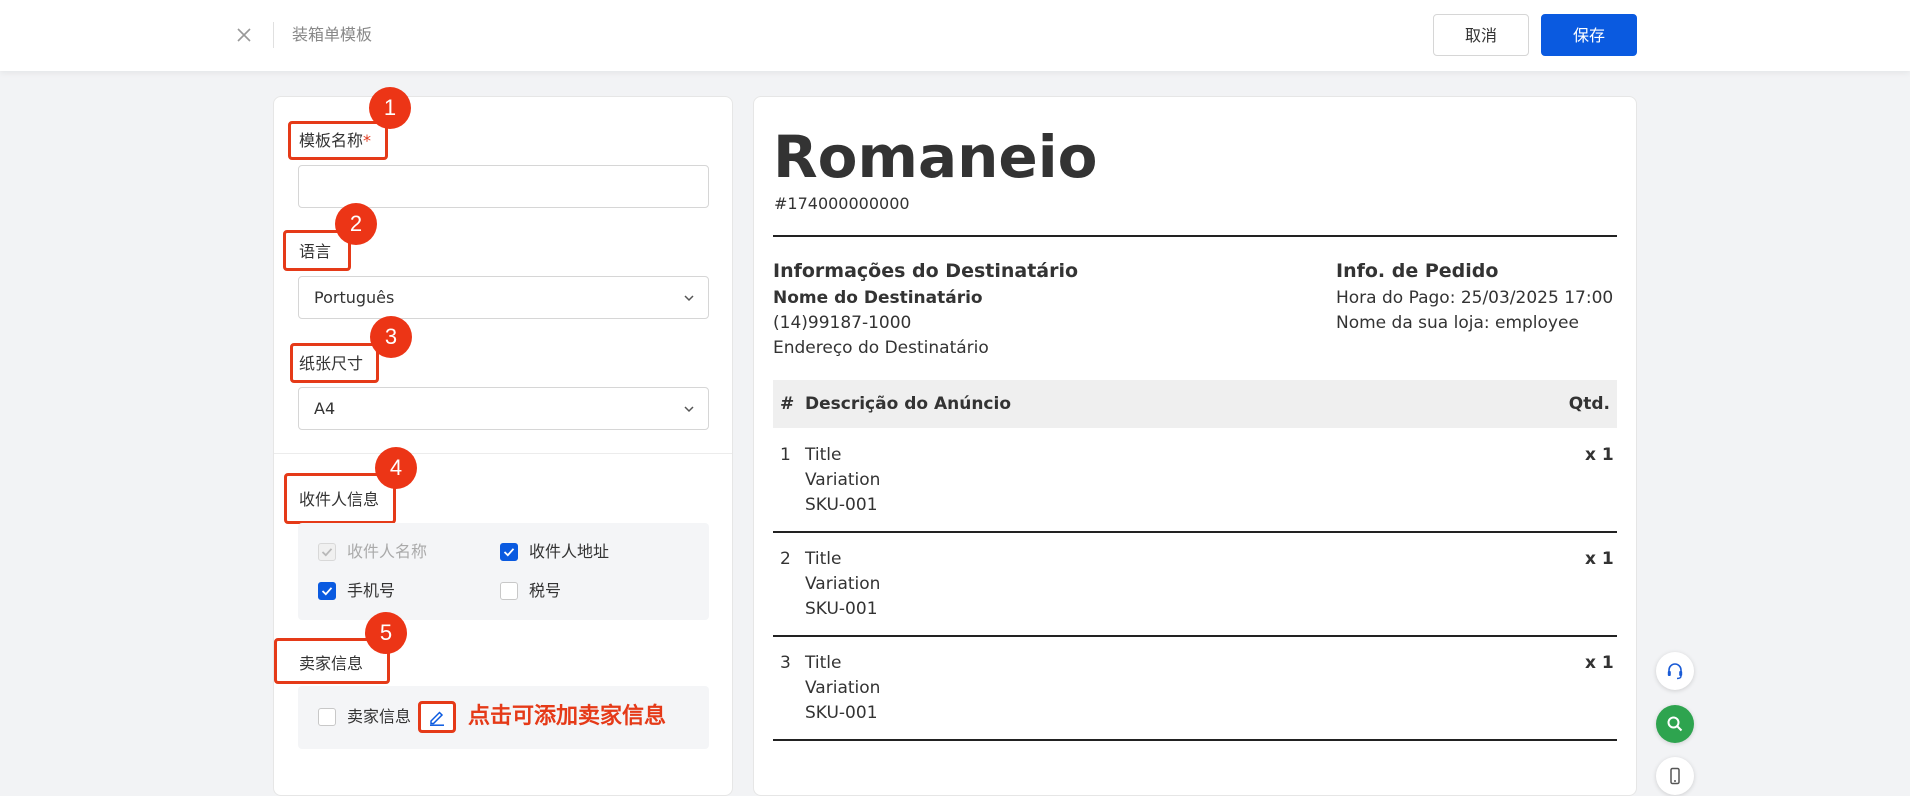 The width and height of the screenshot is (1910, 796). What do you see at coordinates (1481, 35) in the screenshot?
I see `cancel-button: 取消` at bounding box center [1481, 35].